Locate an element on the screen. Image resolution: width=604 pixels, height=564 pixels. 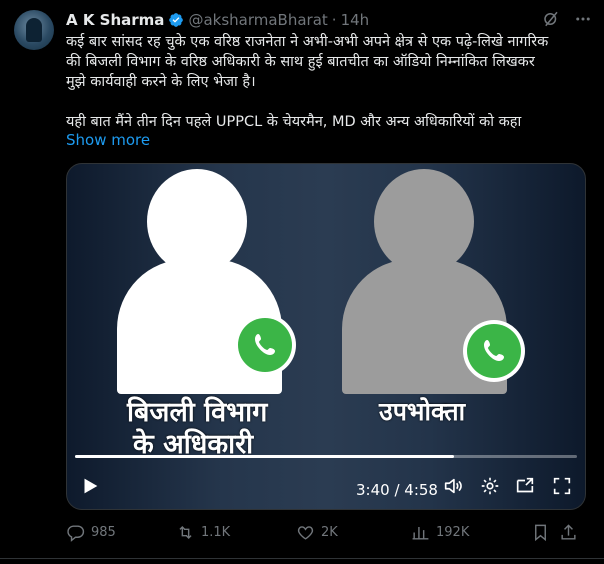
author-handle: @aksharmaBharat is located at coordinates (257, 20).